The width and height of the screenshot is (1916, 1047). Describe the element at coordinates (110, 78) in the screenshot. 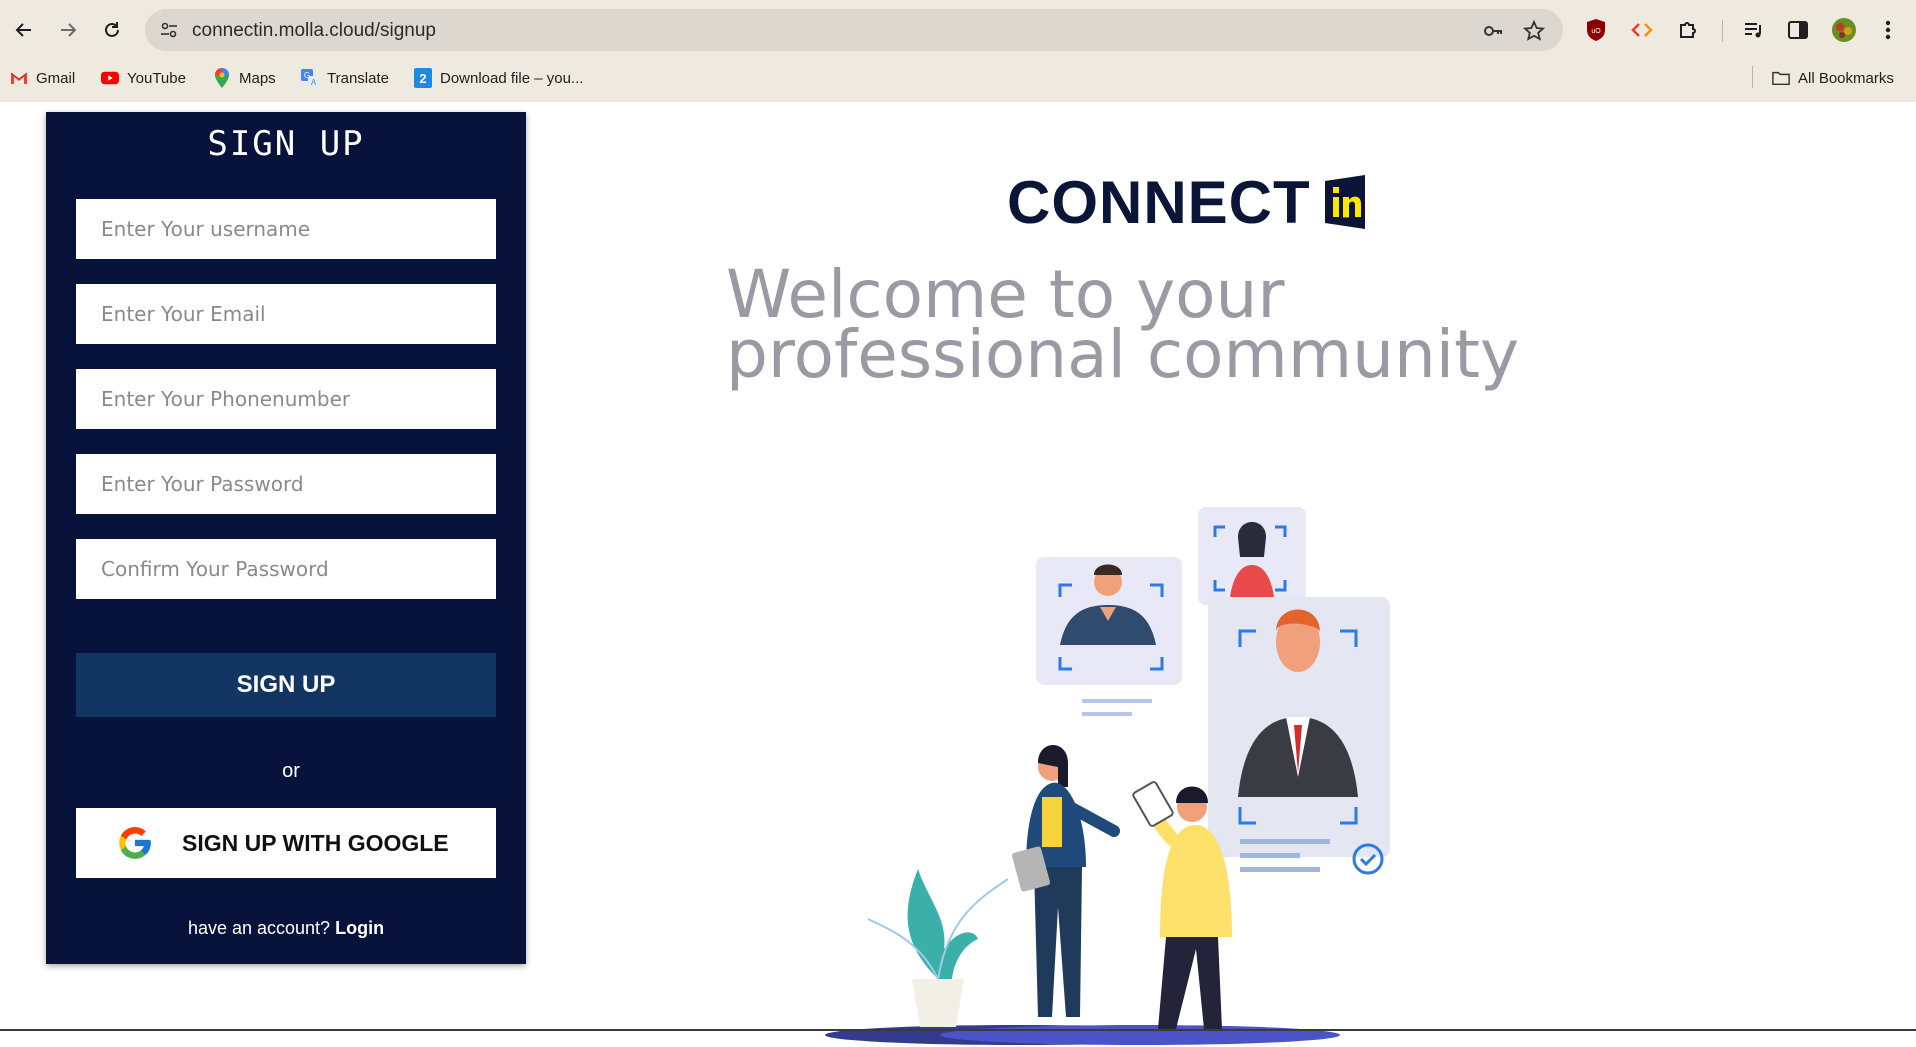

I see `youtube-icon` at that location.